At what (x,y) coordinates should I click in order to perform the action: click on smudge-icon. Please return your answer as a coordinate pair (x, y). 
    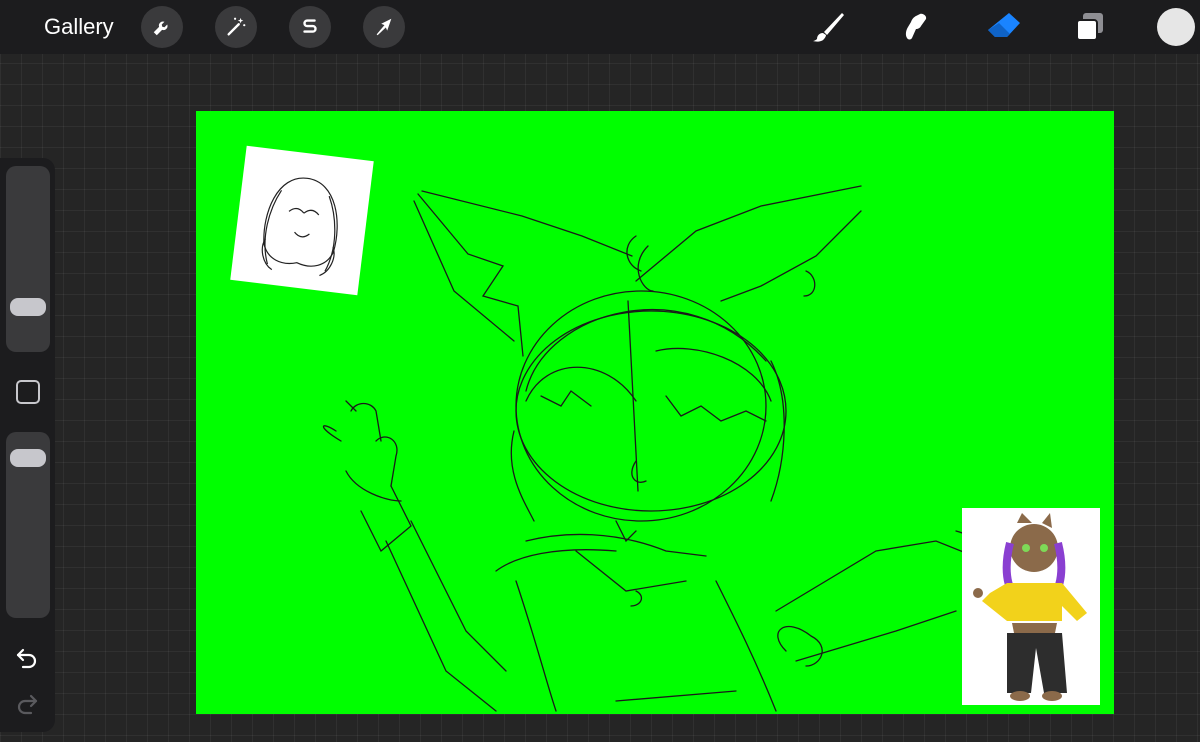
    Looking at the image, I should click on (916, 26).